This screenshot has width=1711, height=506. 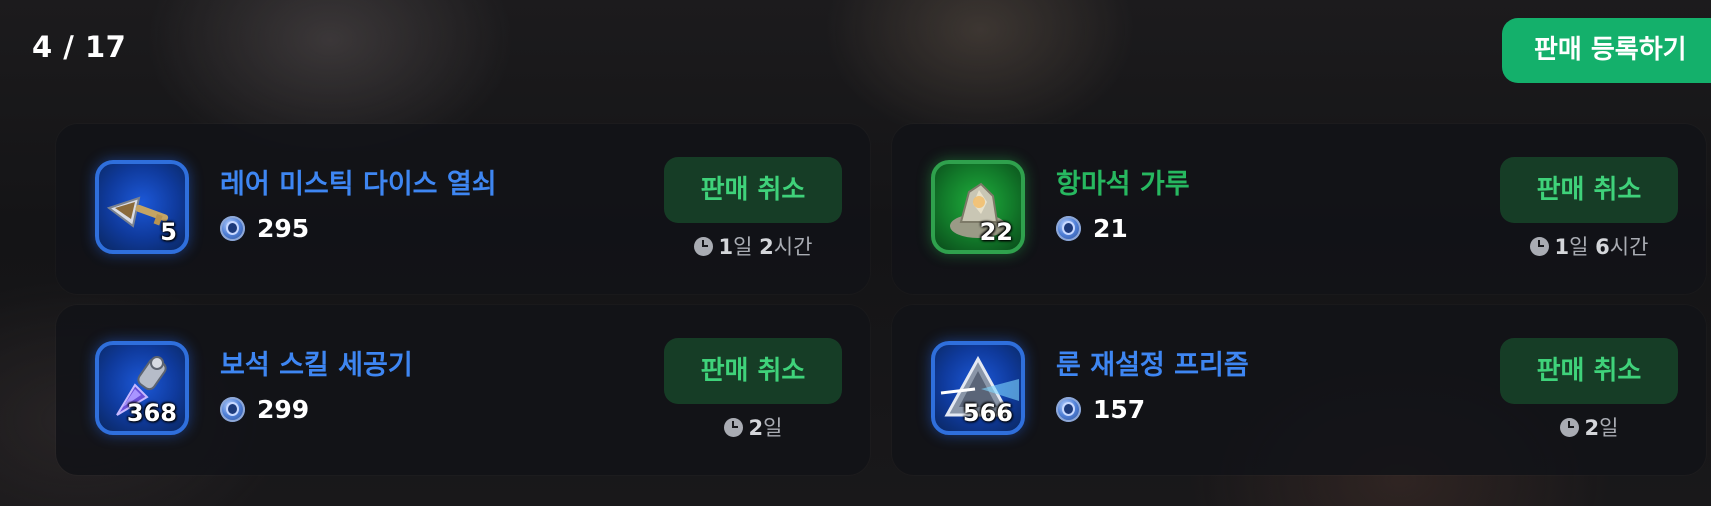 What do you see at coordinates (316, 365) in the screenshot?
I see `item-name: 보석 스킬 세공기` at bounding box center [316, 365].